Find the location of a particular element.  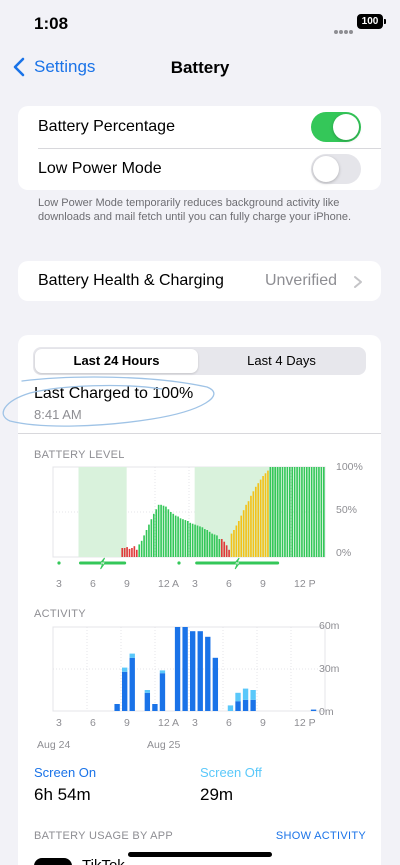

last-charged-title: Last Charged to 100% is located at coordinates (114, 393).